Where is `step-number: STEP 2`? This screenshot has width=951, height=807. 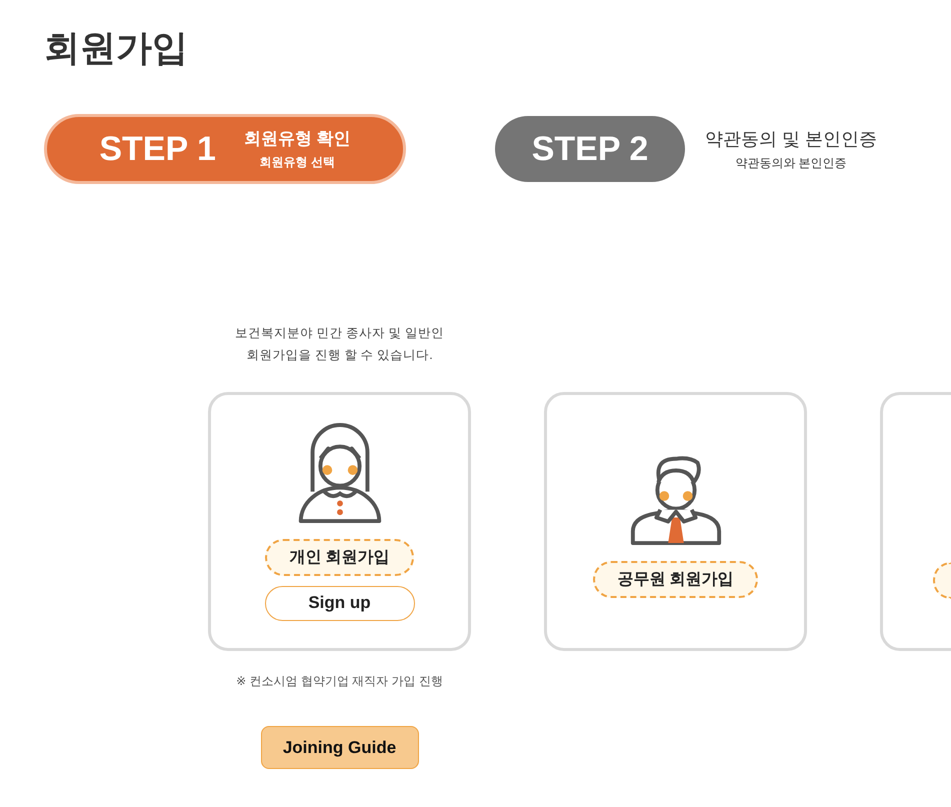
step-number: STEP 2 is located at coordinates (590, 149).